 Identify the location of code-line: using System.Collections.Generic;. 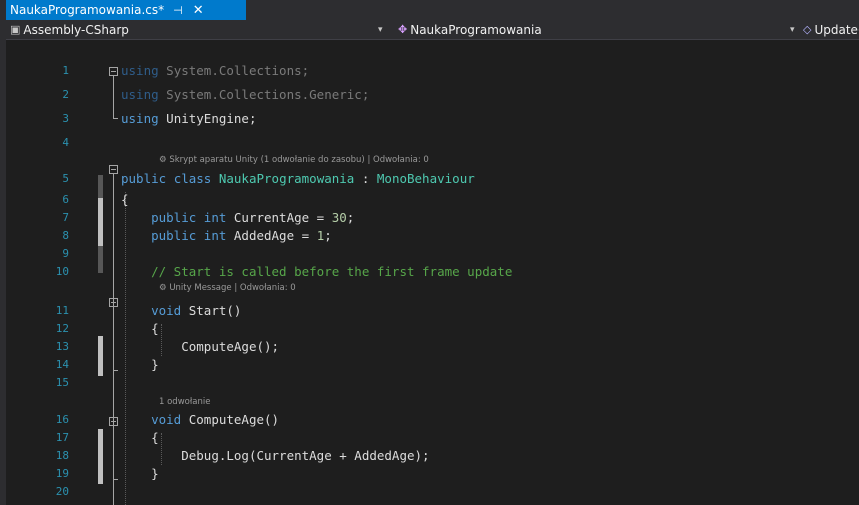
(245, 95).